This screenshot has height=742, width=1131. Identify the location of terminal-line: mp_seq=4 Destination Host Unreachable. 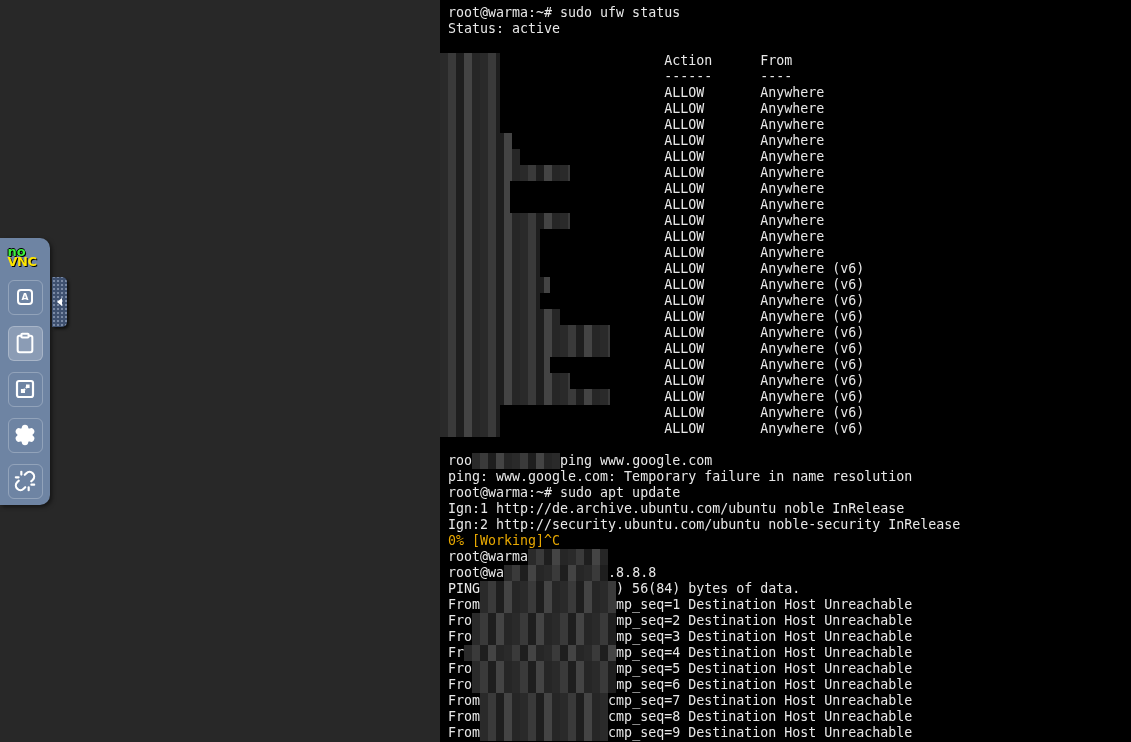
(764, 653).